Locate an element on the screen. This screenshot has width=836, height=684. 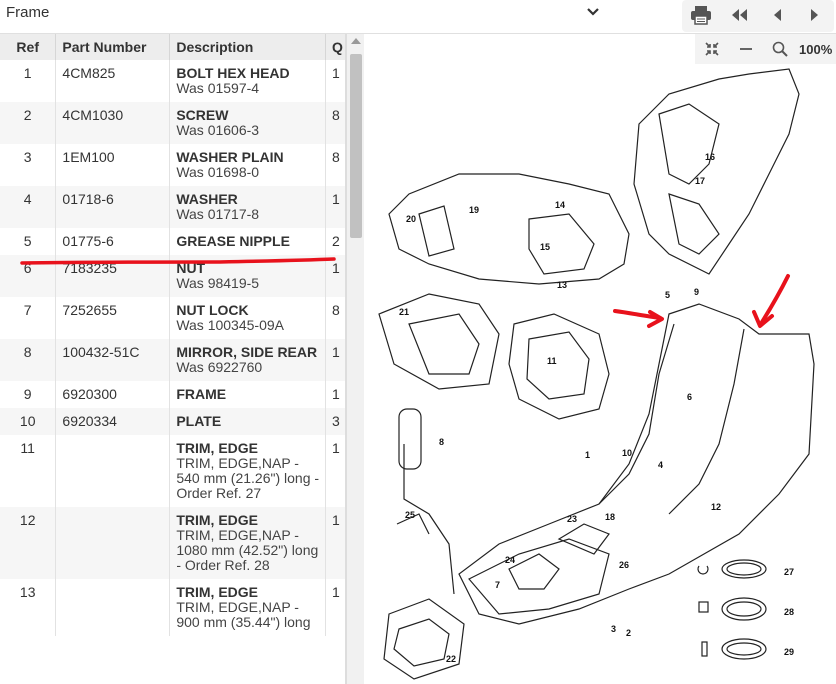
table-row: 7 7252655 NUT LOCK Was 100345-09A 8 is located at coordinates (172, 318).